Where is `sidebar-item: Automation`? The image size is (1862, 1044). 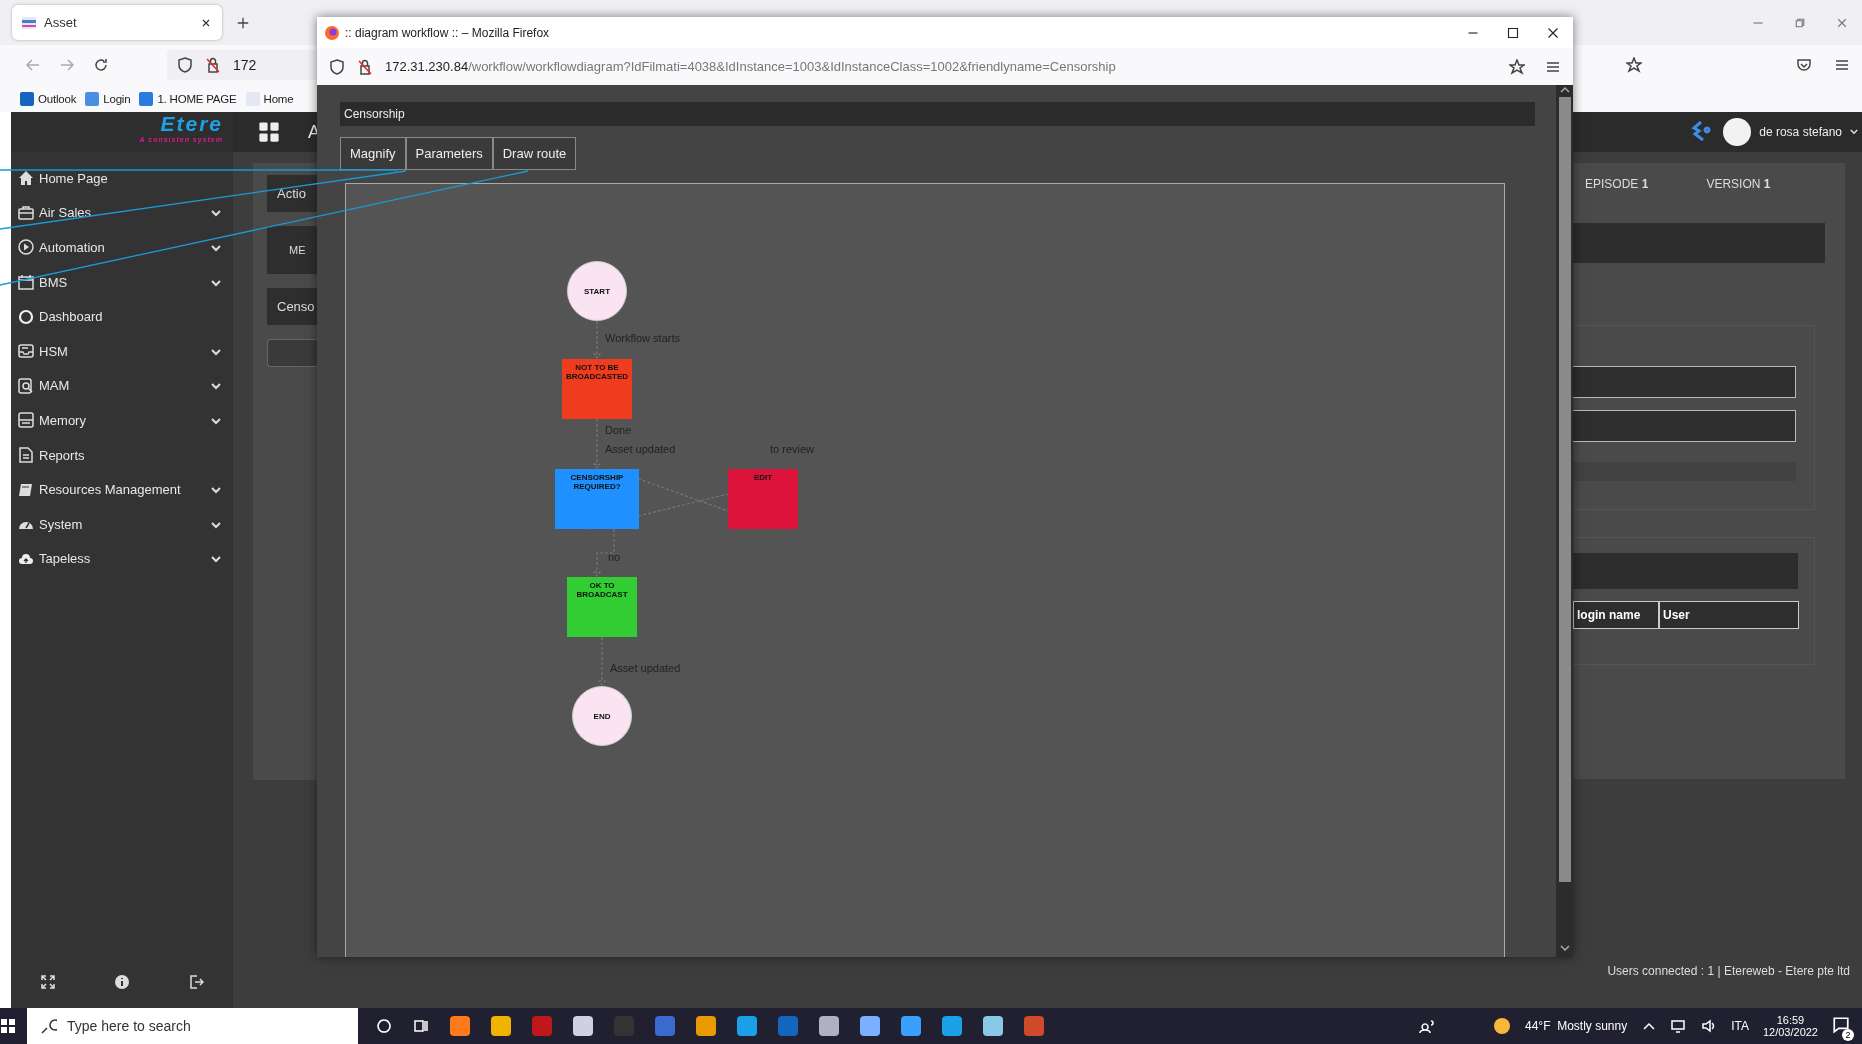
sidebar-item: Automation is located at coordinates (122, 247).